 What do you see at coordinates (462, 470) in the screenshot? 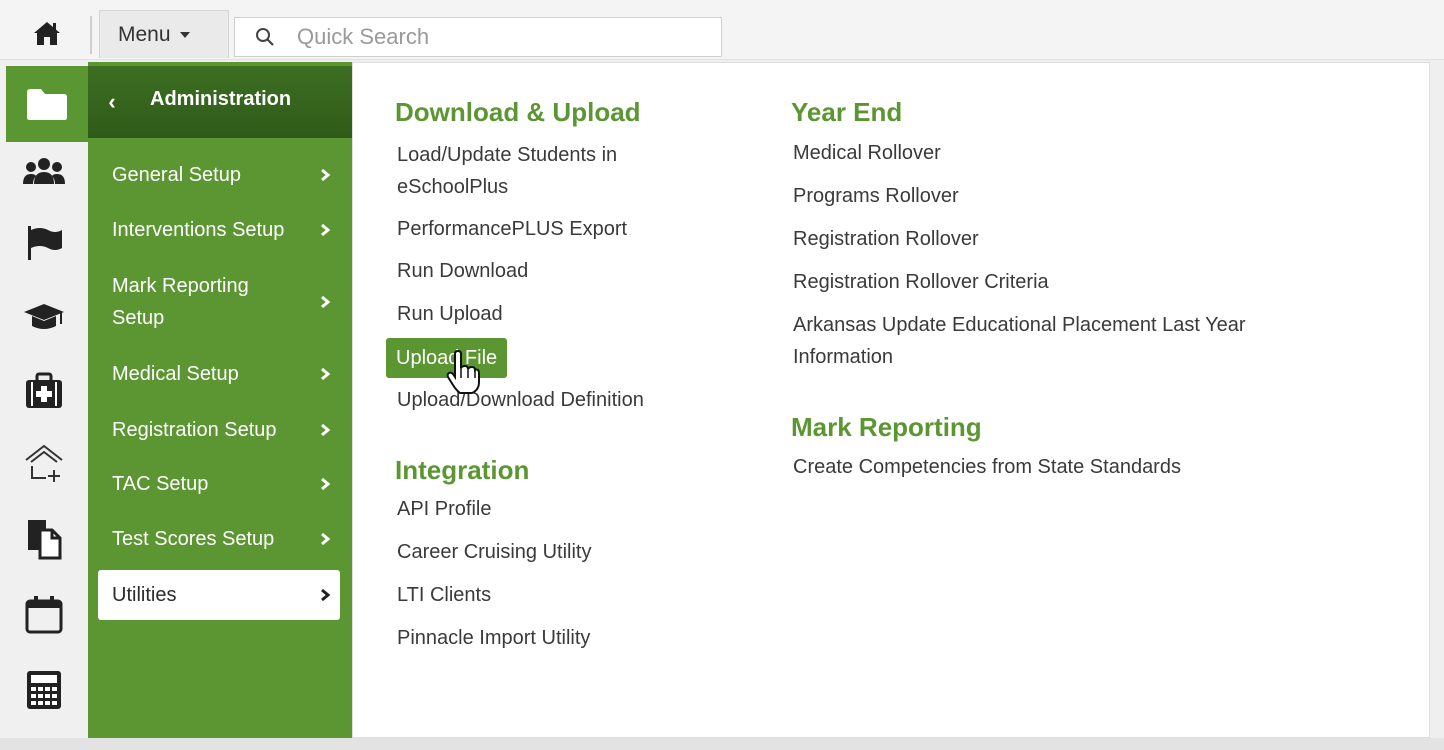
I see `section-title-integration: Integration` at bounding box center [462, 470].